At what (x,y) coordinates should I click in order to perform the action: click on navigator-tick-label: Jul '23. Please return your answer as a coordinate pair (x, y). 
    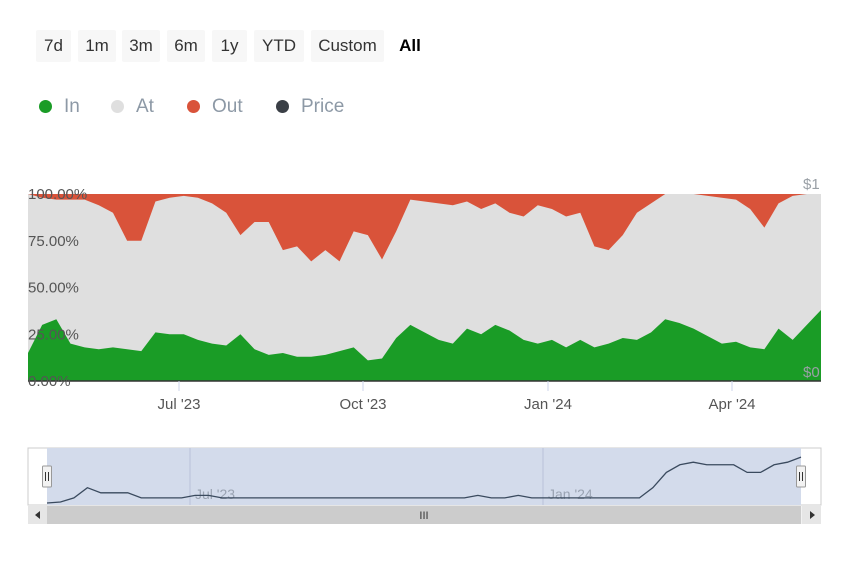
    Looking at the image, I should click on (215, 494).